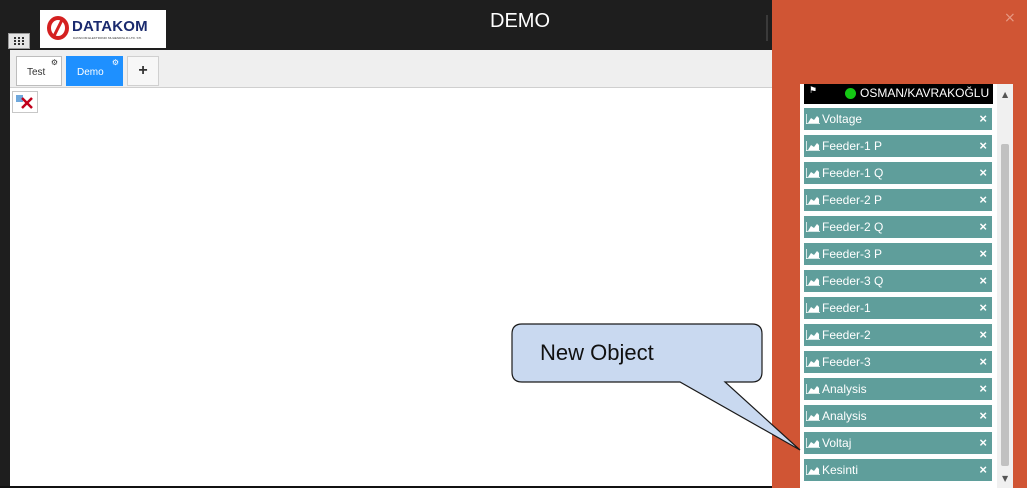 Image resolution: width=1027 pixels, height=488 pixels. Describe the element at coordinates (898, 470) in the screenshot. I see `list-item: Kesinti ×` at that location.